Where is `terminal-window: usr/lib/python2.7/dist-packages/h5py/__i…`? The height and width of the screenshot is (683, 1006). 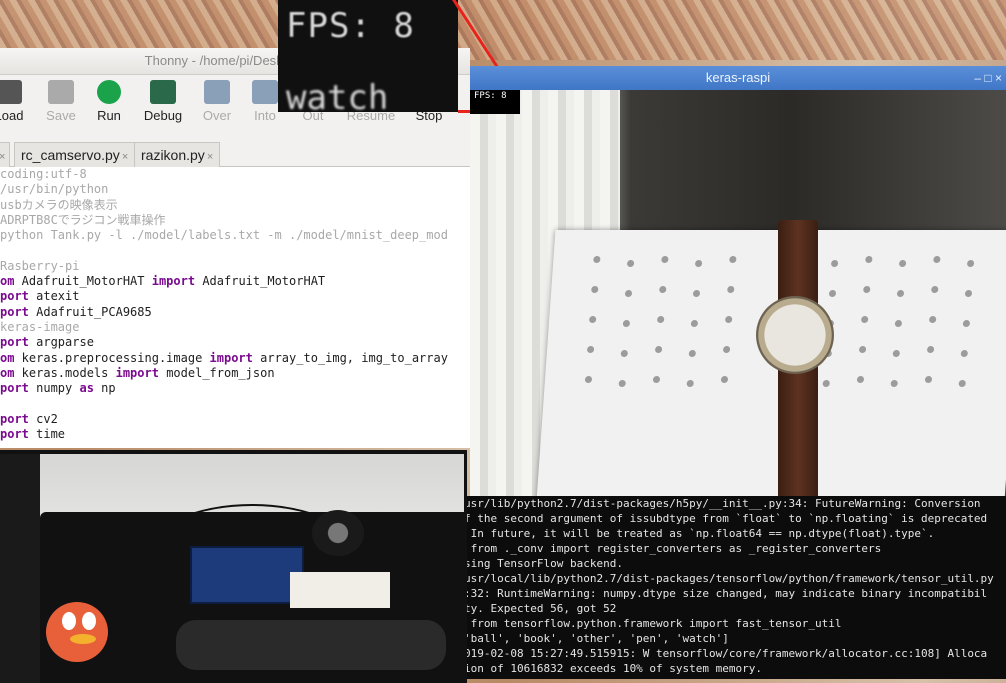 terminal-window: usr/lib/python2.7/dist-packages/h5py/__i… is located at coordinates (735, 587).